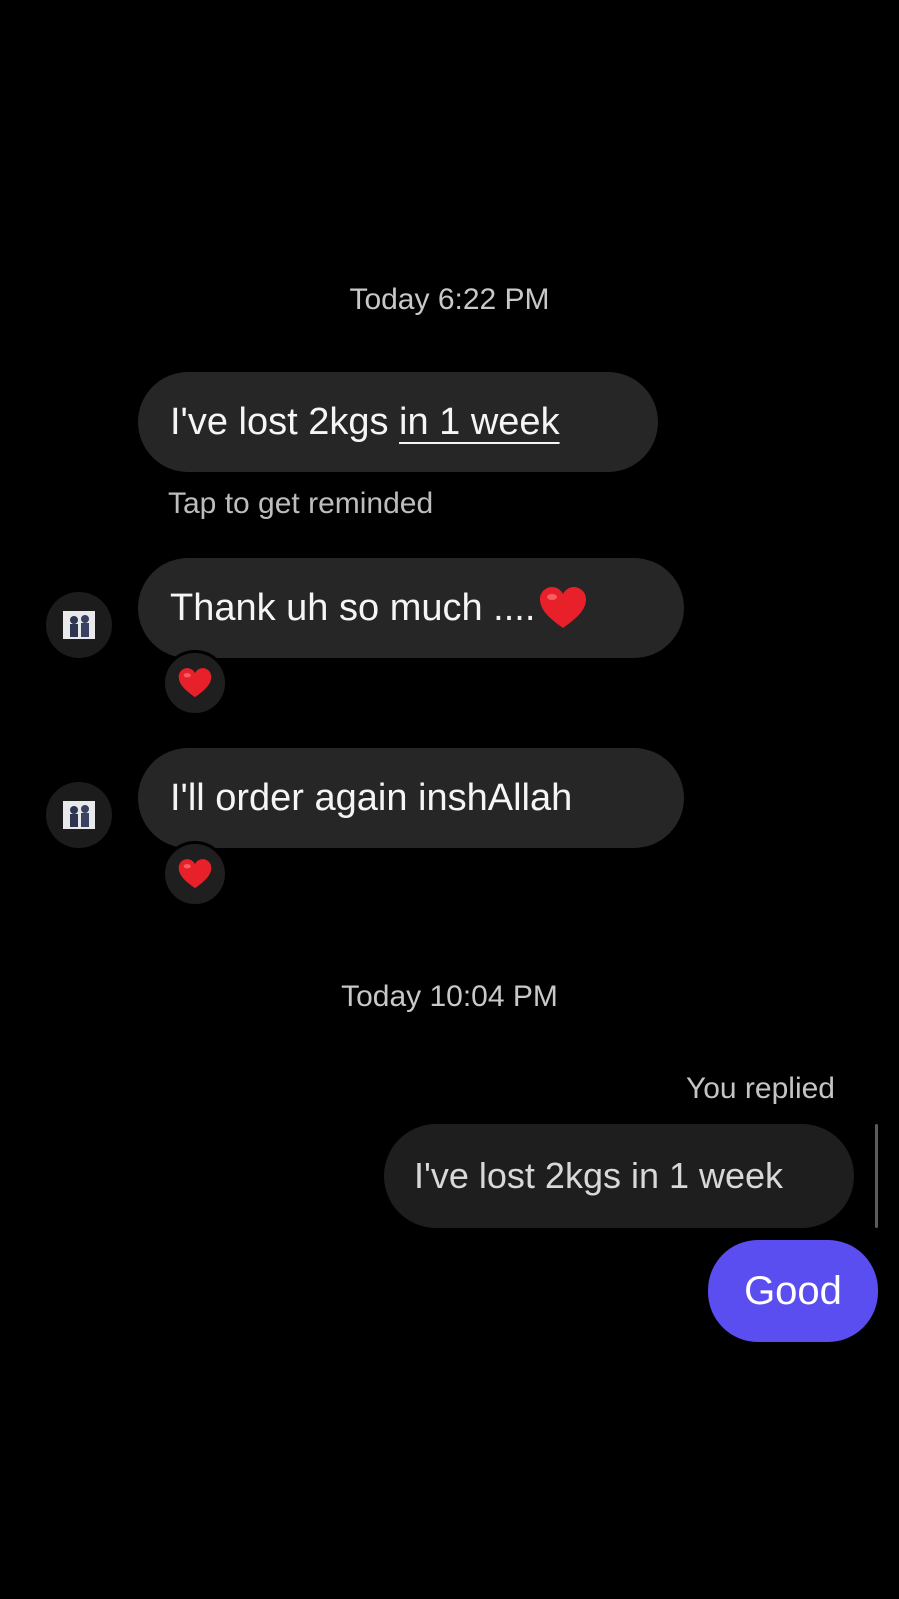 The image size is (899, 1599). I want to click on sent-message-bubble: Good, so click(793, 1291).